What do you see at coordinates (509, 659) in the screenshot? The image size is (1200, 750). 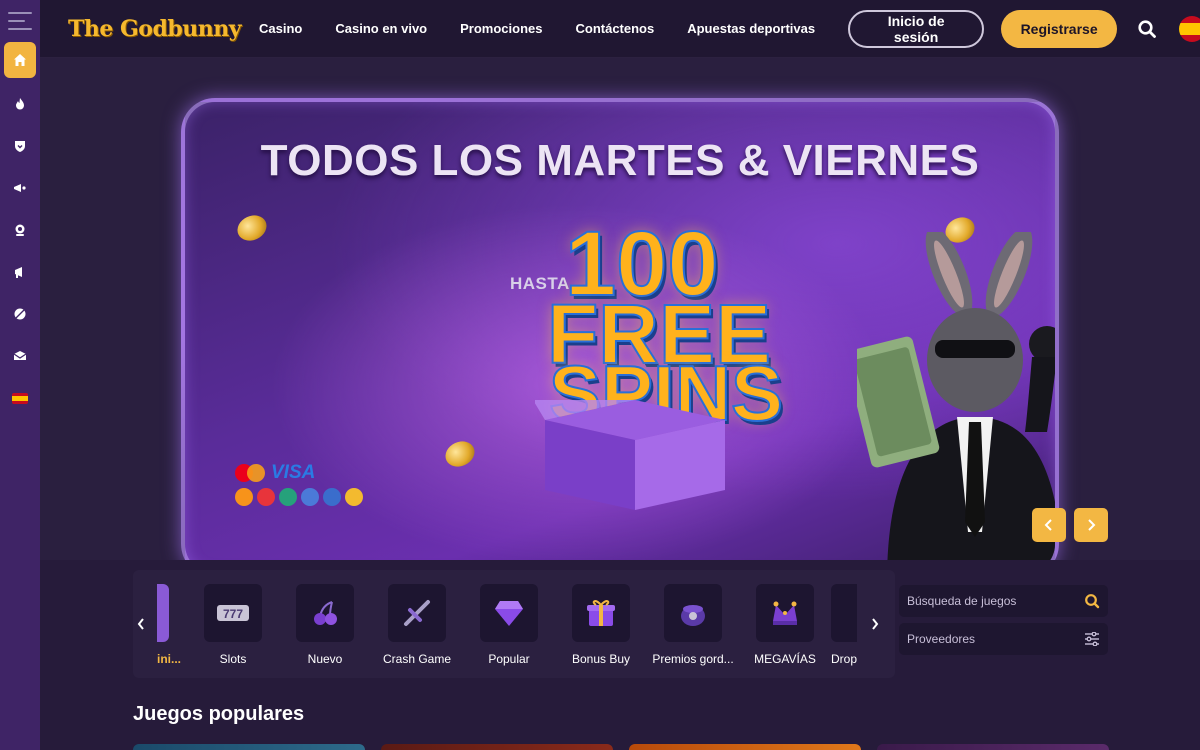 I see `category-label: Popular` at bounding box center [509, 659].